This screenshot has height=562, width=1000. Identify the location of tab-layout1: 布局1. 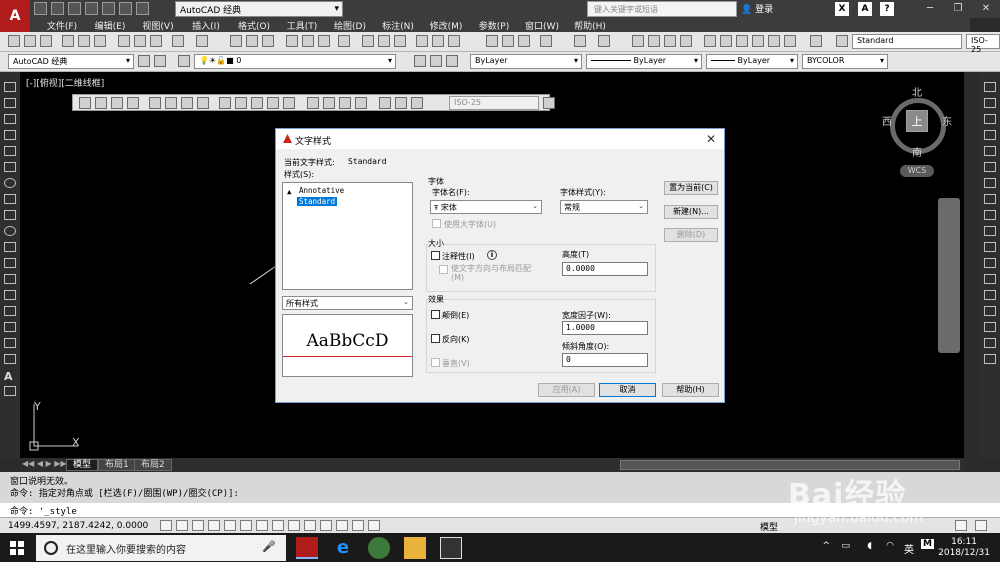
(117, 465).